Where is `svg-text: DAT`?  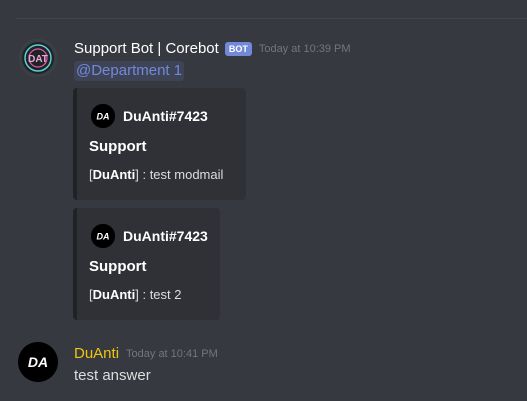
svg-text: DAT is located at coordinates (38, 59).